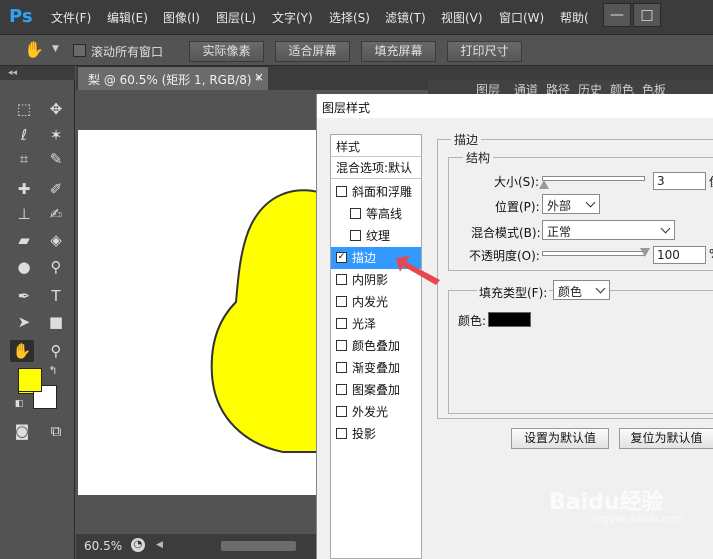  I want to click on make-default-button: 设置为默认值, so click(560, 438).